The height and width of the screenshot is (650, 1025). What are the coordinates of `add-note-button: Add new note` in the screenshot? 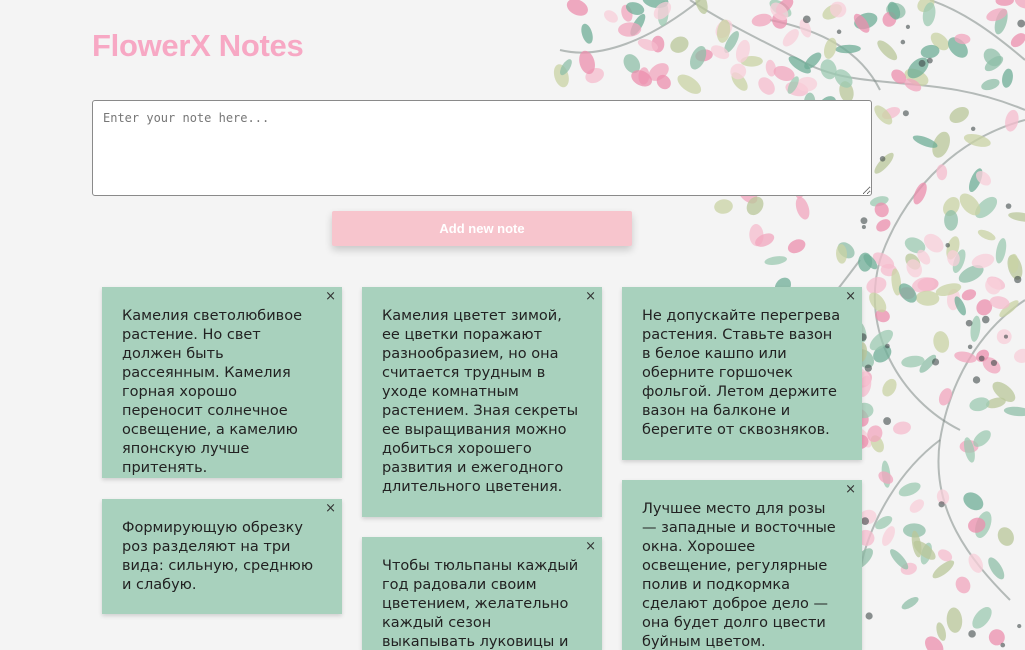 It's located at (482, 228).